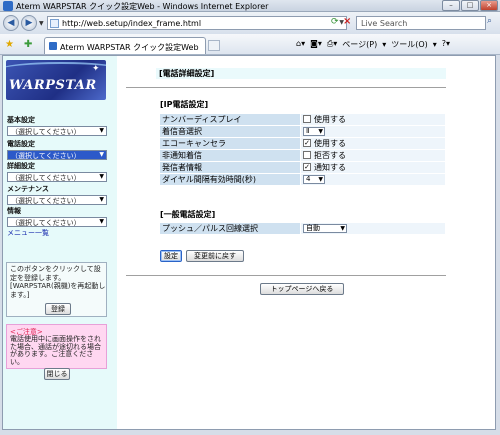 This screenshot has width=500, height=435. I want to click on number-display-checkbox, so click(307, 119).